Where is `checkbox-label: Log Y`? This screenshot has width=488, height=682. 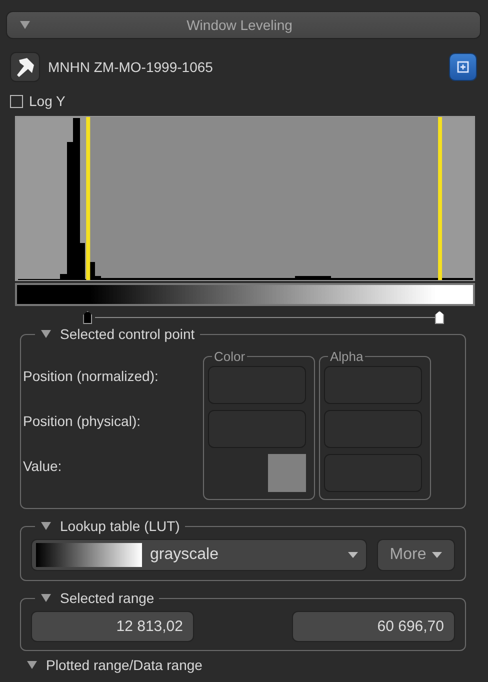 checkbox-label: Log Y is located at coordinates (47, 101).